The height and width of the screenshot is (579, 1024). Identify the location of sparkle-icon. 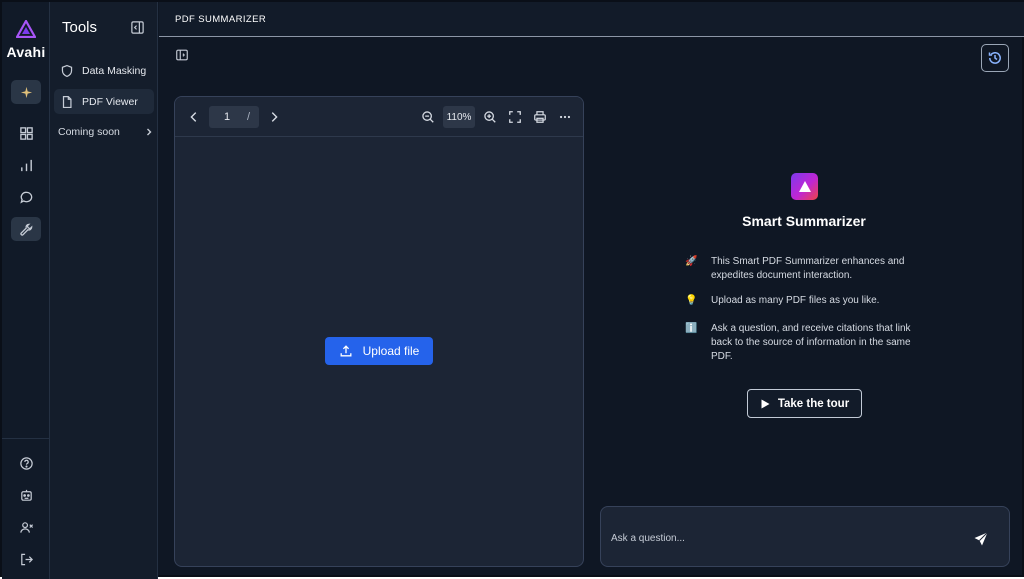
(26, 92).